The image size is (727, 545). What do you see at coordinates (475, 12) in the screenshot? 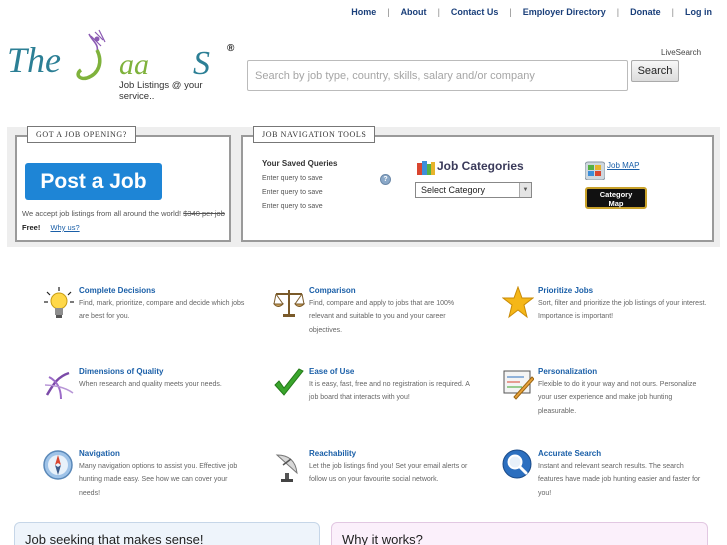
I see `nav-contact-link: Contact Us` at bounding box center [475, 12].